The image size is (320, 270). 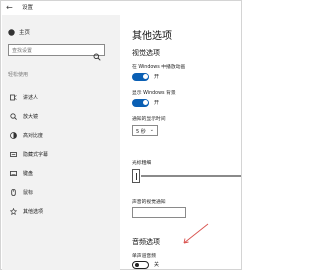 What do you see at coordinates (13, 154) in the screenshot?
I see `closed-captions-icon` at bounding box center [13, 154].